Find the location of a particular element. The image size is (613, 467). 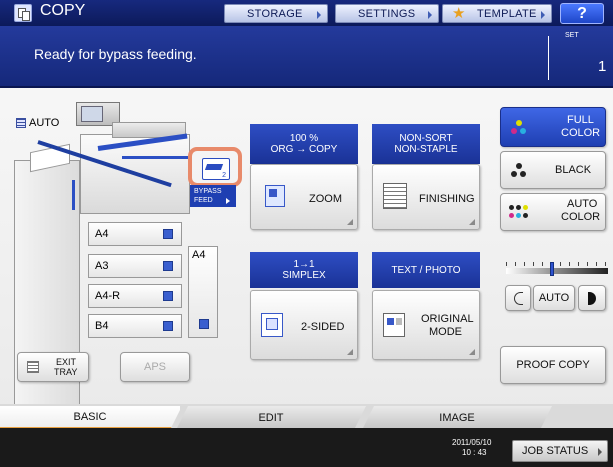

tab-basic: BASIC is located at coordinates (90, 418).